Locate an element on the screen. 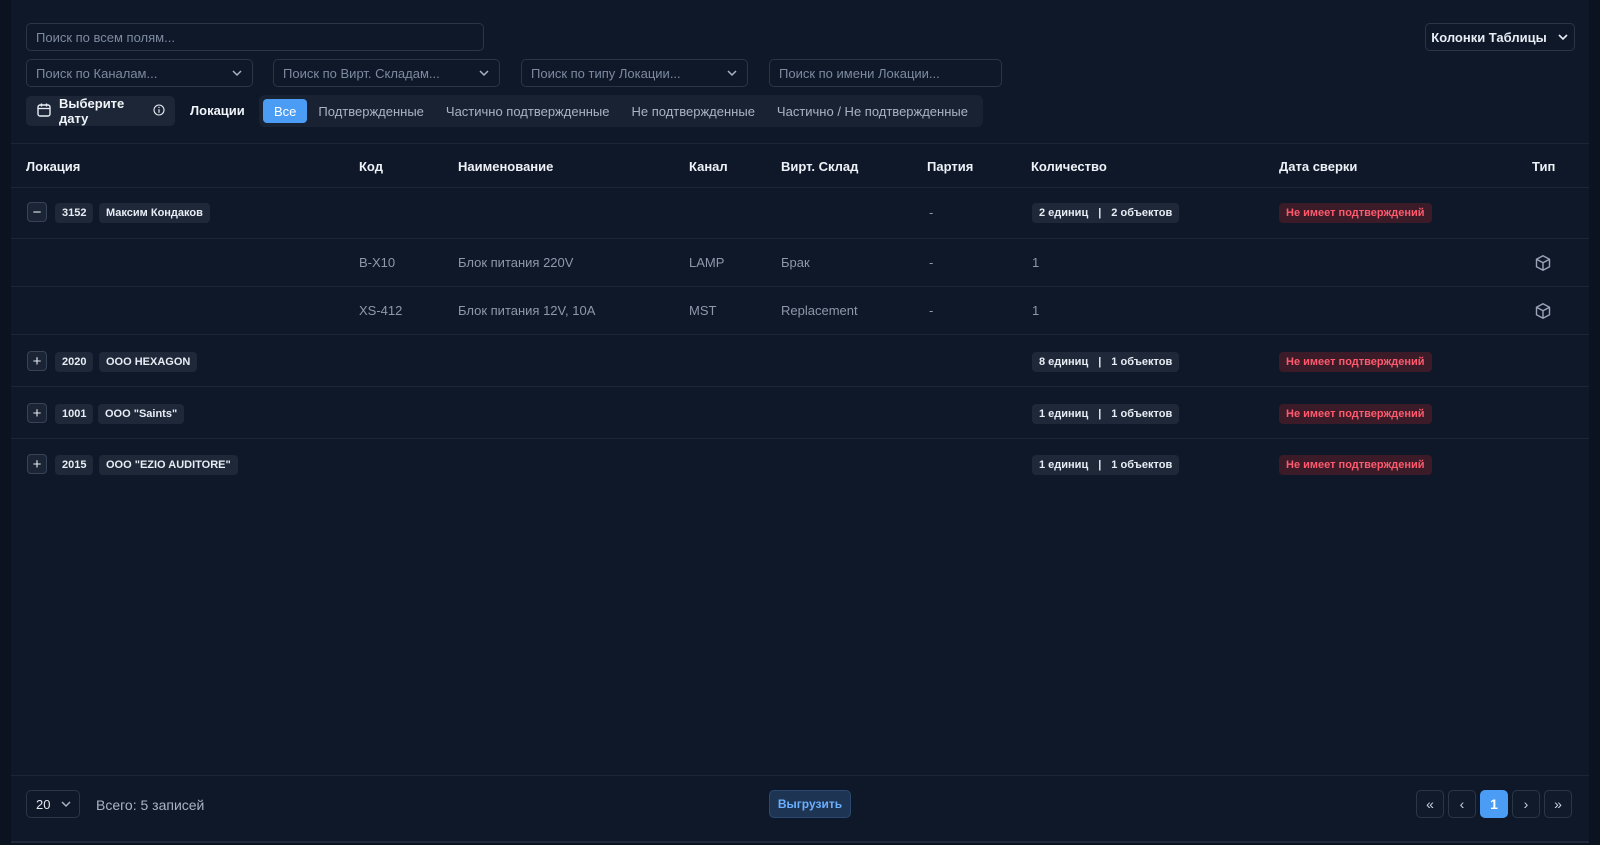 This screenshot has width=1600, height=845. item-code: B-X10 is located at coordinates (377, 262).